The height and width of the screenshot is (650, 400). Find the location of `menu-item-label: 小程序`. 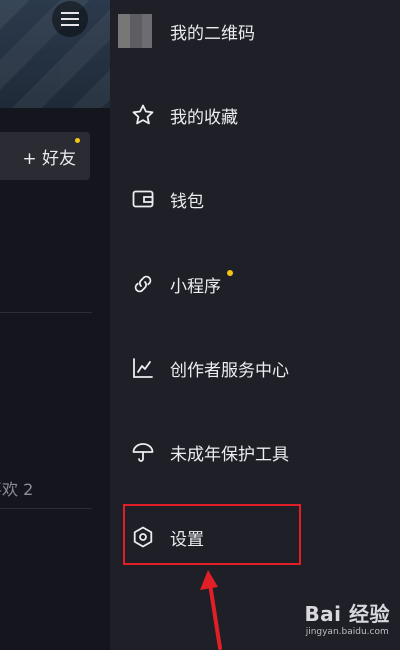

menu-item-label: 小程序 is located at coordinates (195, 286).